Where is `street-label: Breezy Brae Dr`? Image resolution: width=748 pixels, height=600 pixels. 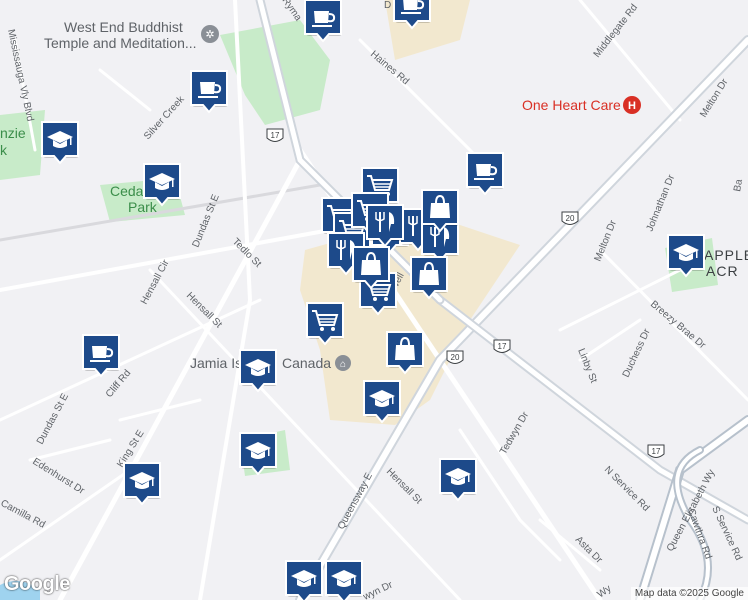
street-label: Breezy Brae Dr is located at coordinates (678, 325).